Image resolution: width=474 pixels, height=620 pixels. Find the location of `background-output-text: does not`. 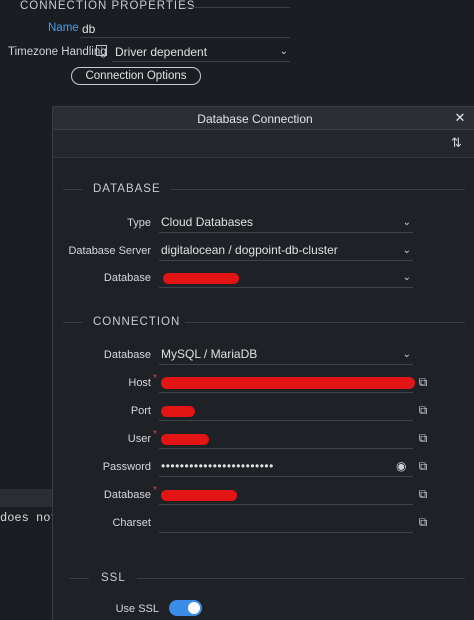

background-output-text: does not is located at coordinates (29, 518).